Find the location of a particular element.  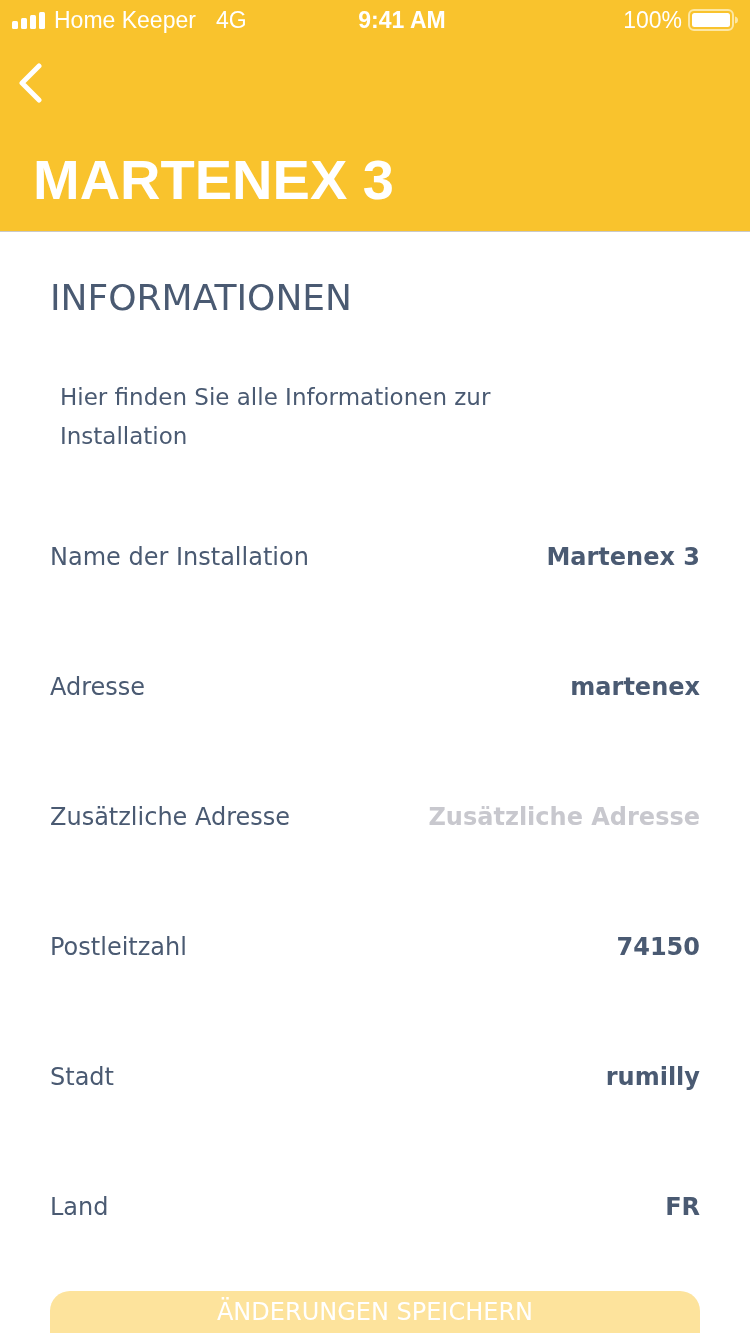

page-title: MARTENEX 3 is located at coordinates (213, 180).